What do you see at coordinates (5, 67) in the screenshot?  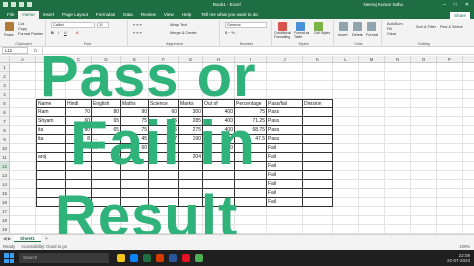 I see `row-header-1: 1` at bounding box center [5, 67].